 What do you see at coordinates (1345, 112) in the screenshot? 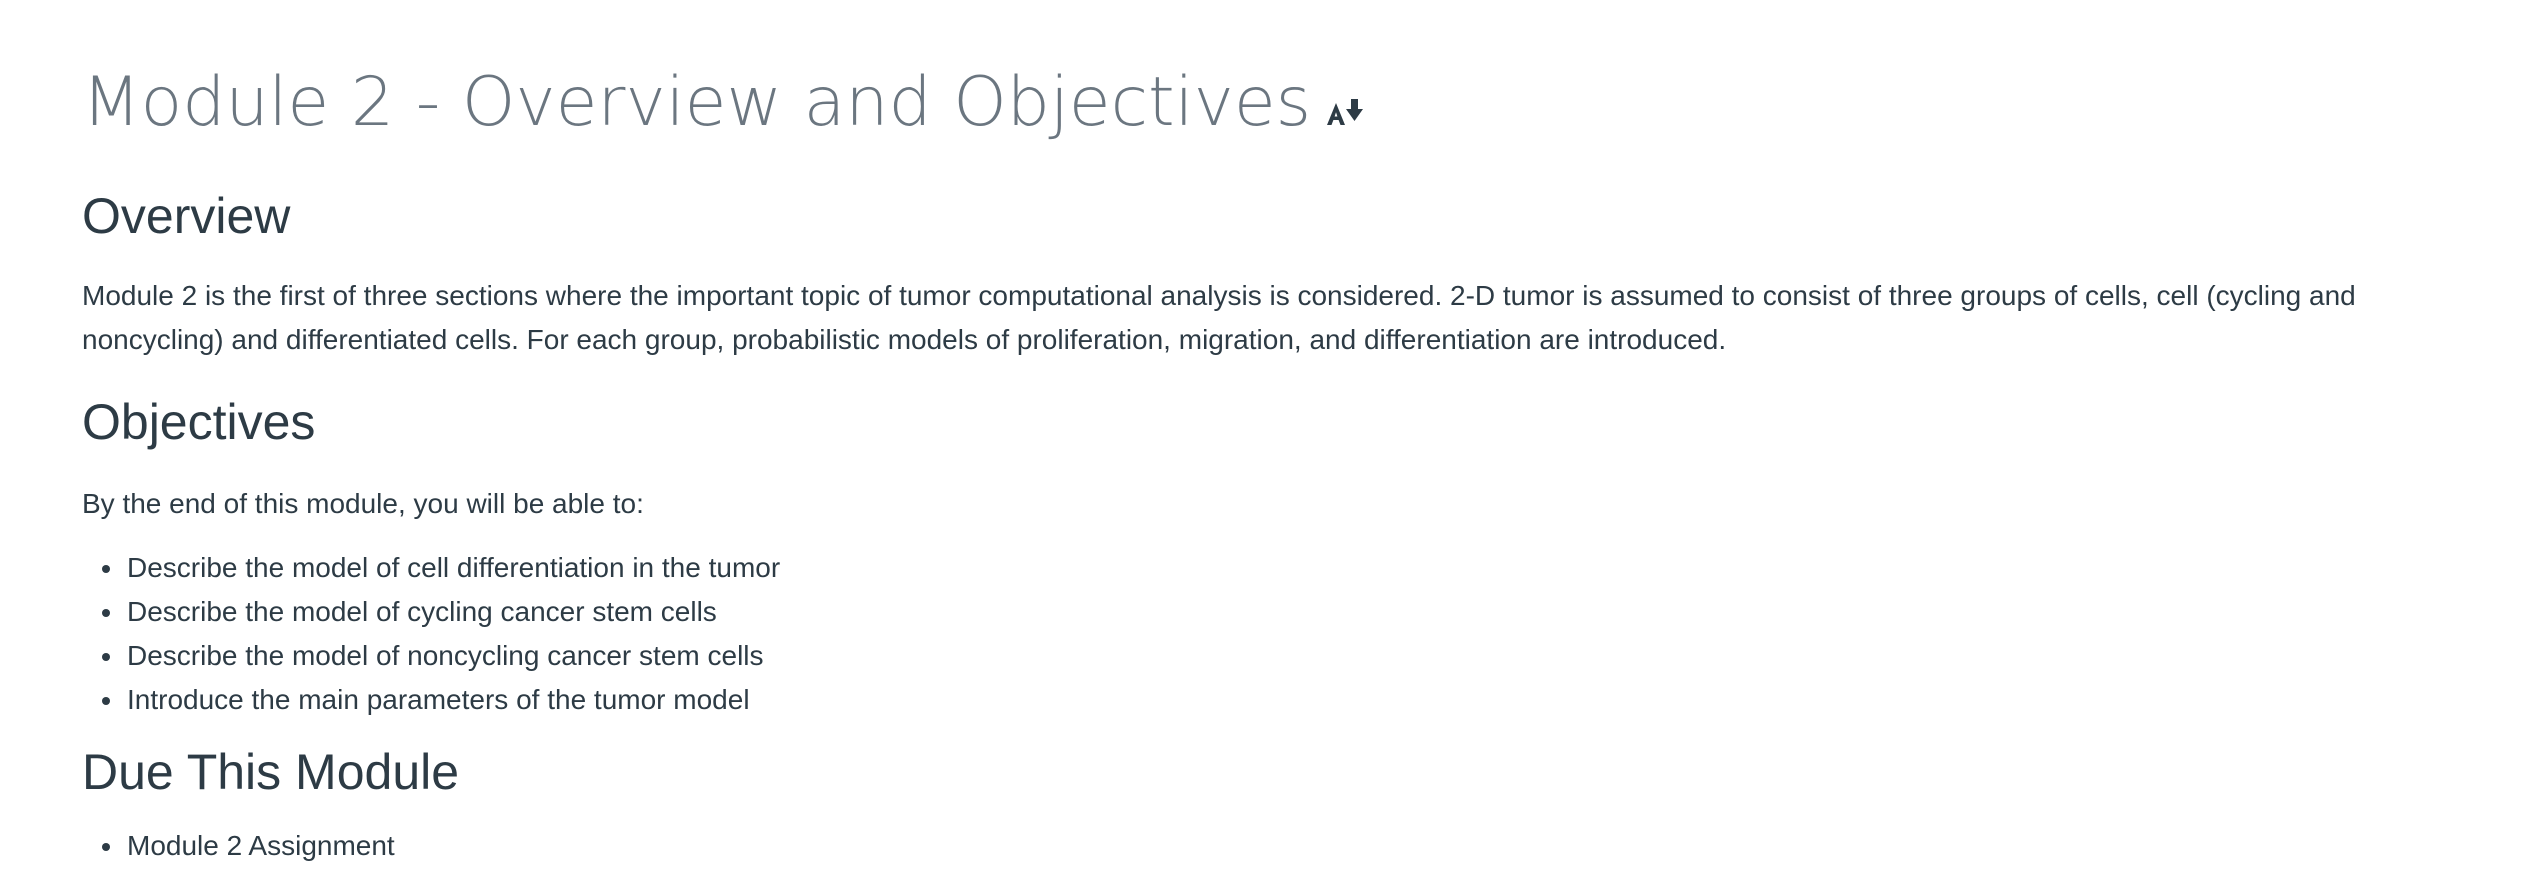
I see `accessibility-download-icon` at bounding box center [1345, 112].